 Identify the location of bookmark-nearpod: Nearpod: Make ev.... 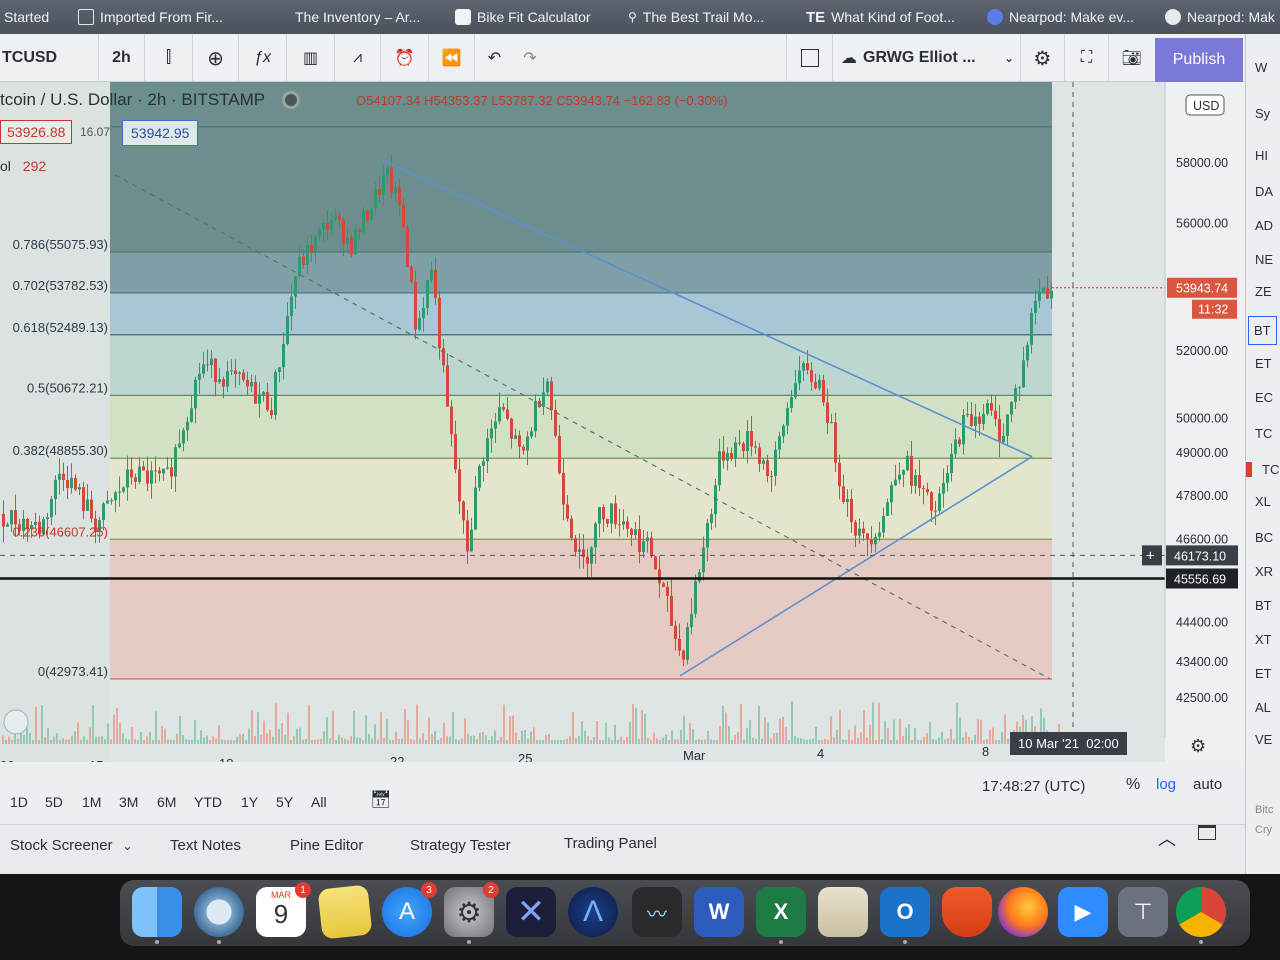
(1060, 17).